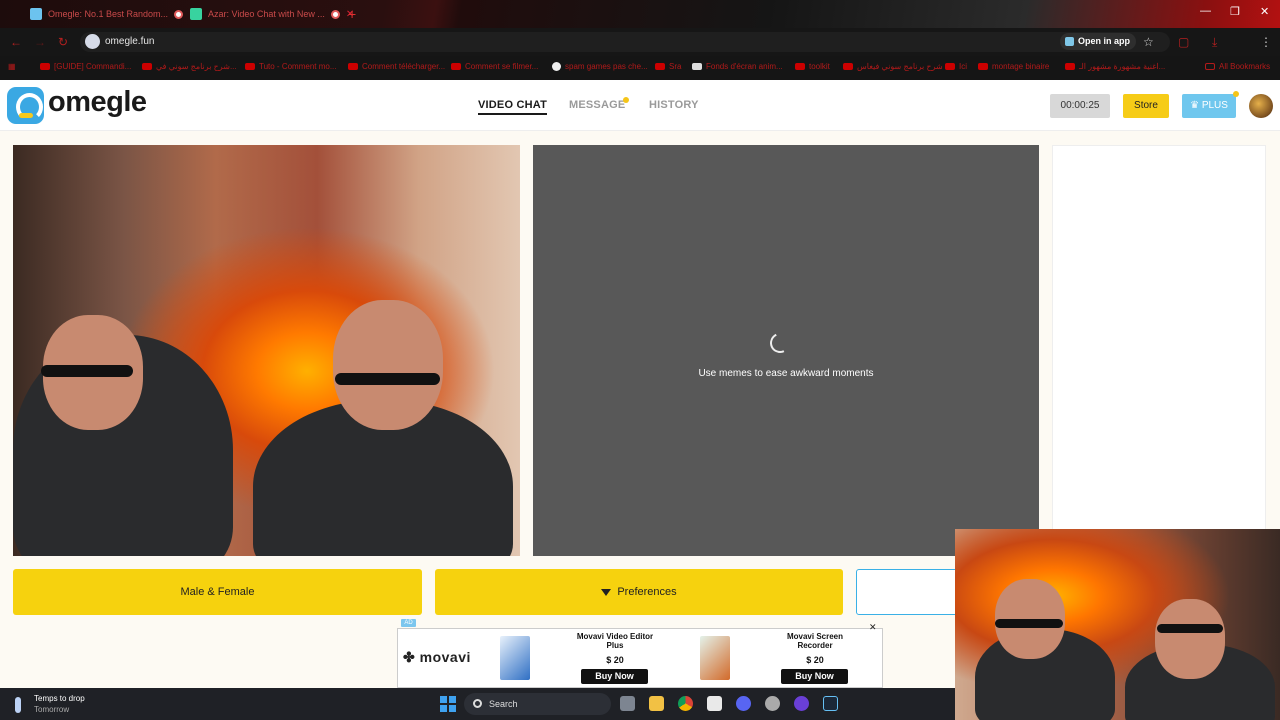  What do you see at coordinates (59, 698) in the screenshot?
I see `weather-title: Temps to drop` at bounding box center [59, 698].